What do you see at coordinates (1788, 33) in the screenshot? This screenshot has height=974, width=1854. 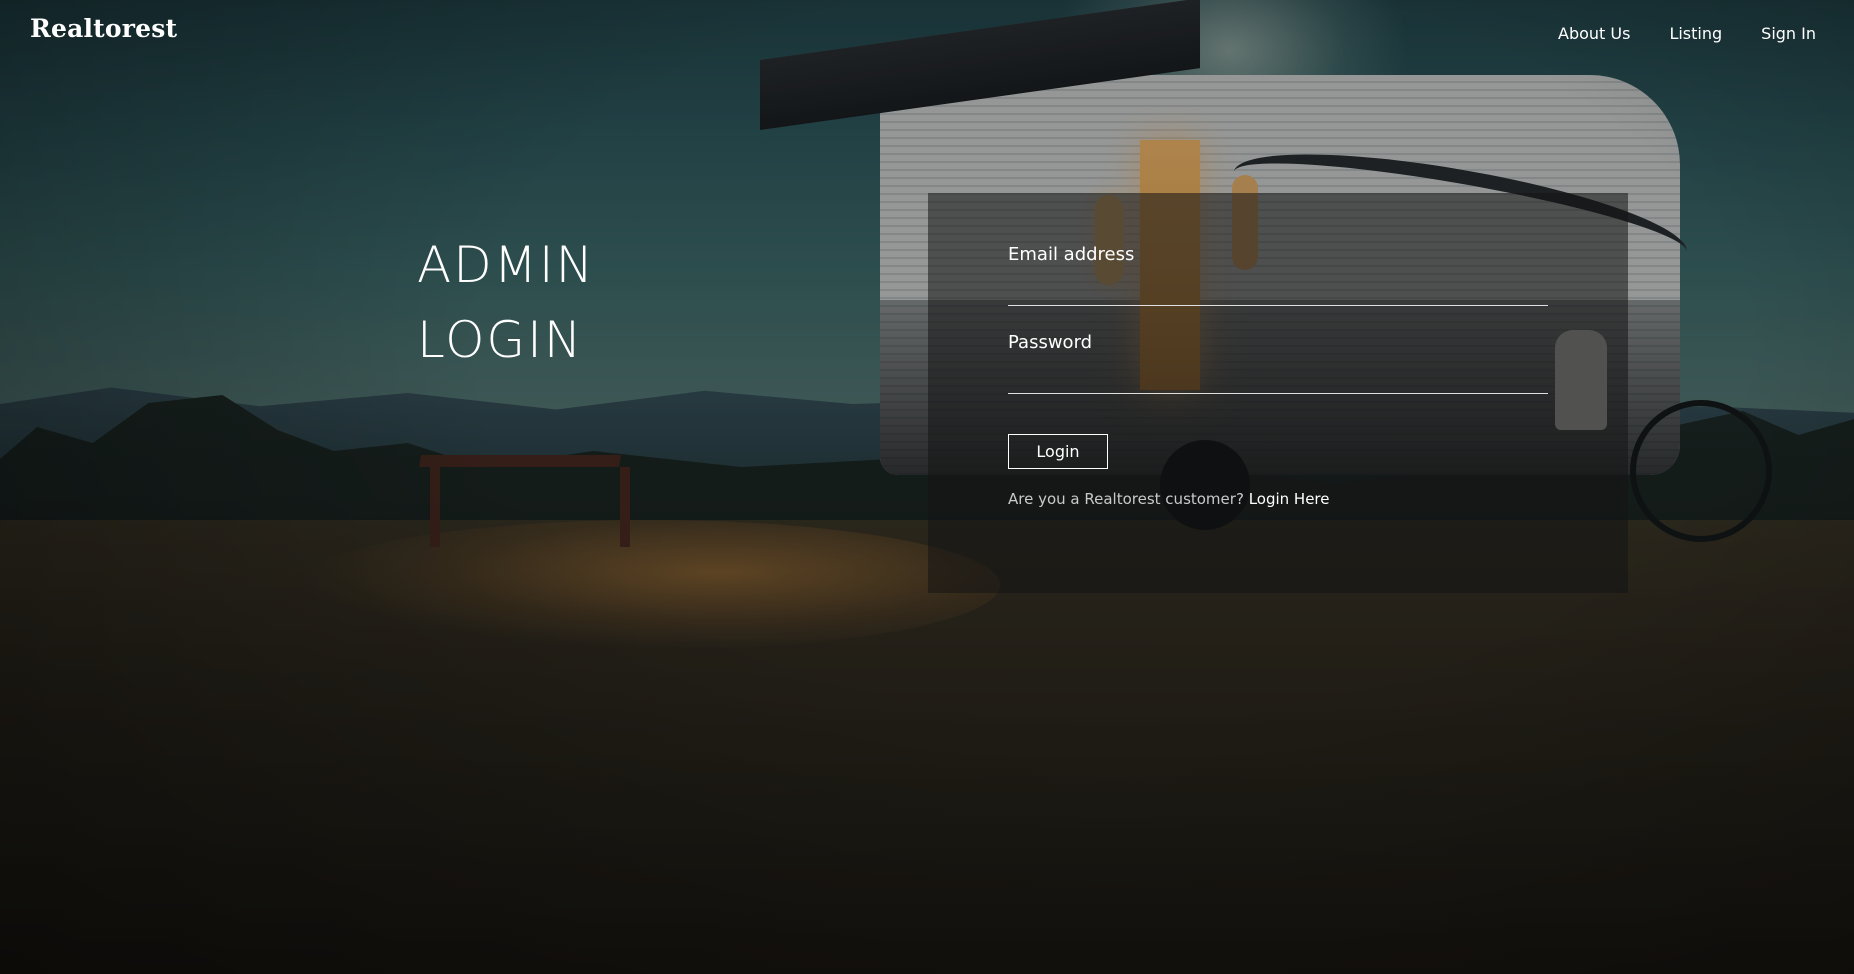 I see `nav-item-sign-in: Sign In` at bounding box center [1788, 33].